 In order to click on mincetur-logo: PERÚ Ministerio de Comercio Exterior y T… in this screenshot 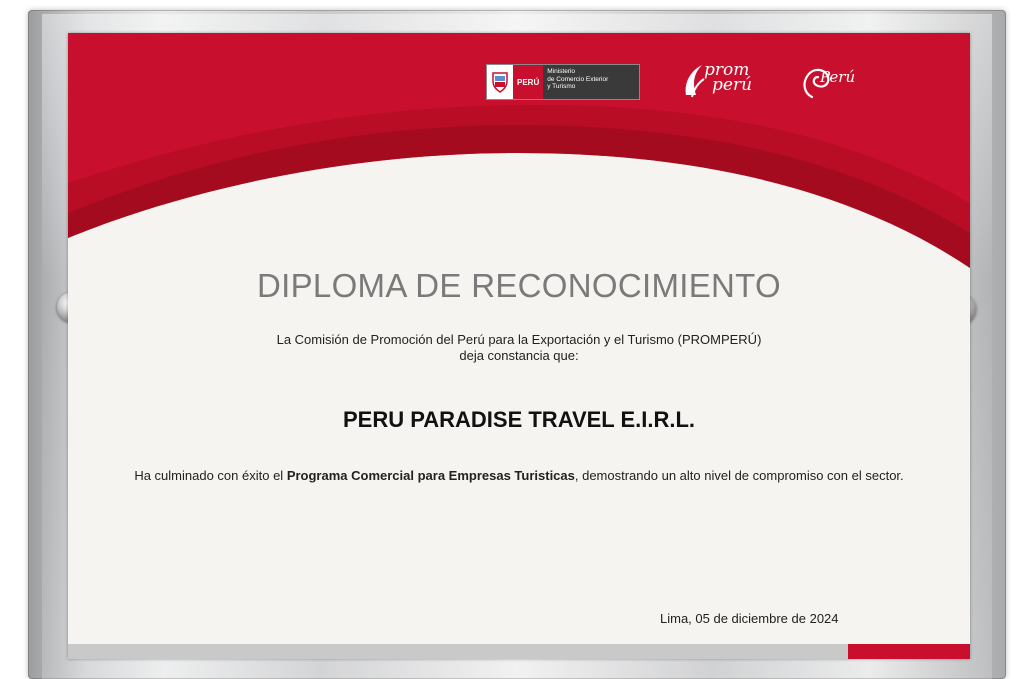, I will do `click(563, 82)`.